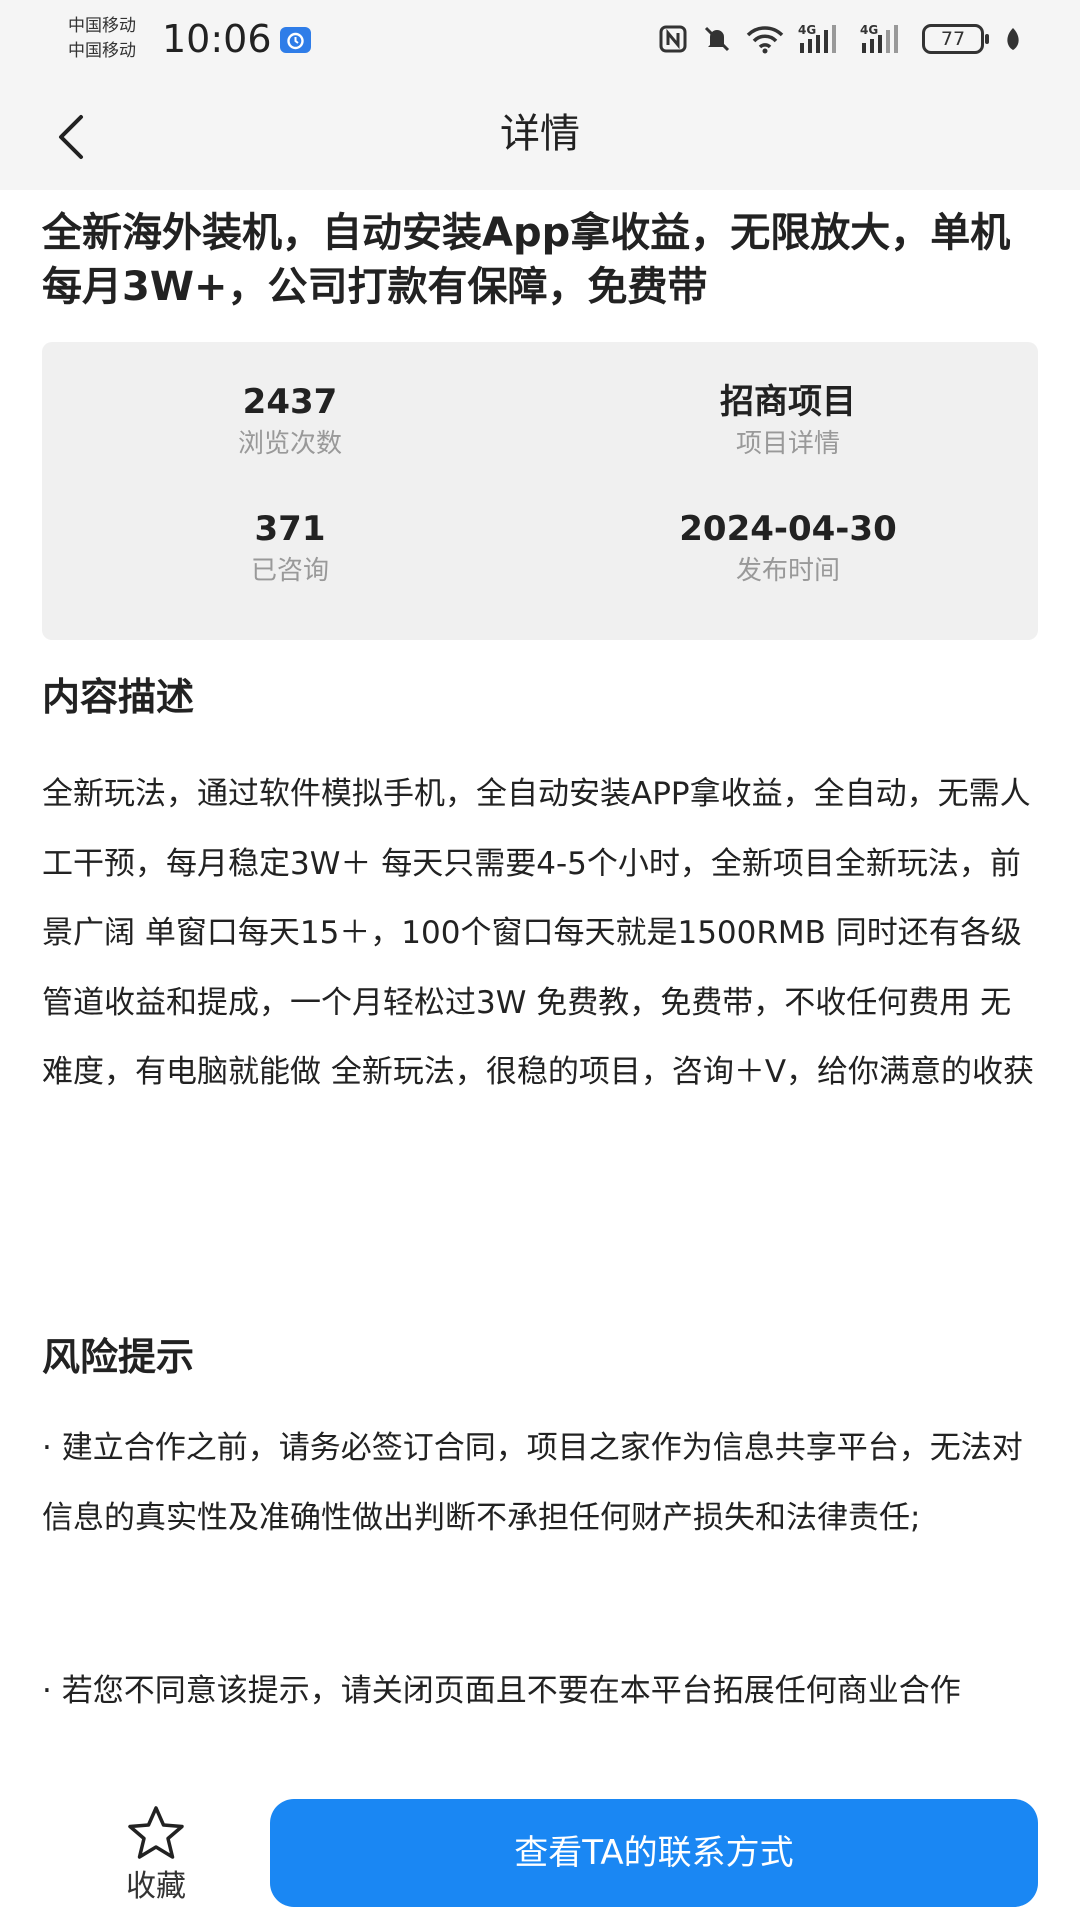 This screenshot has height=1920, width=1080. I want to click on nfc-icon, so click(673, 39).